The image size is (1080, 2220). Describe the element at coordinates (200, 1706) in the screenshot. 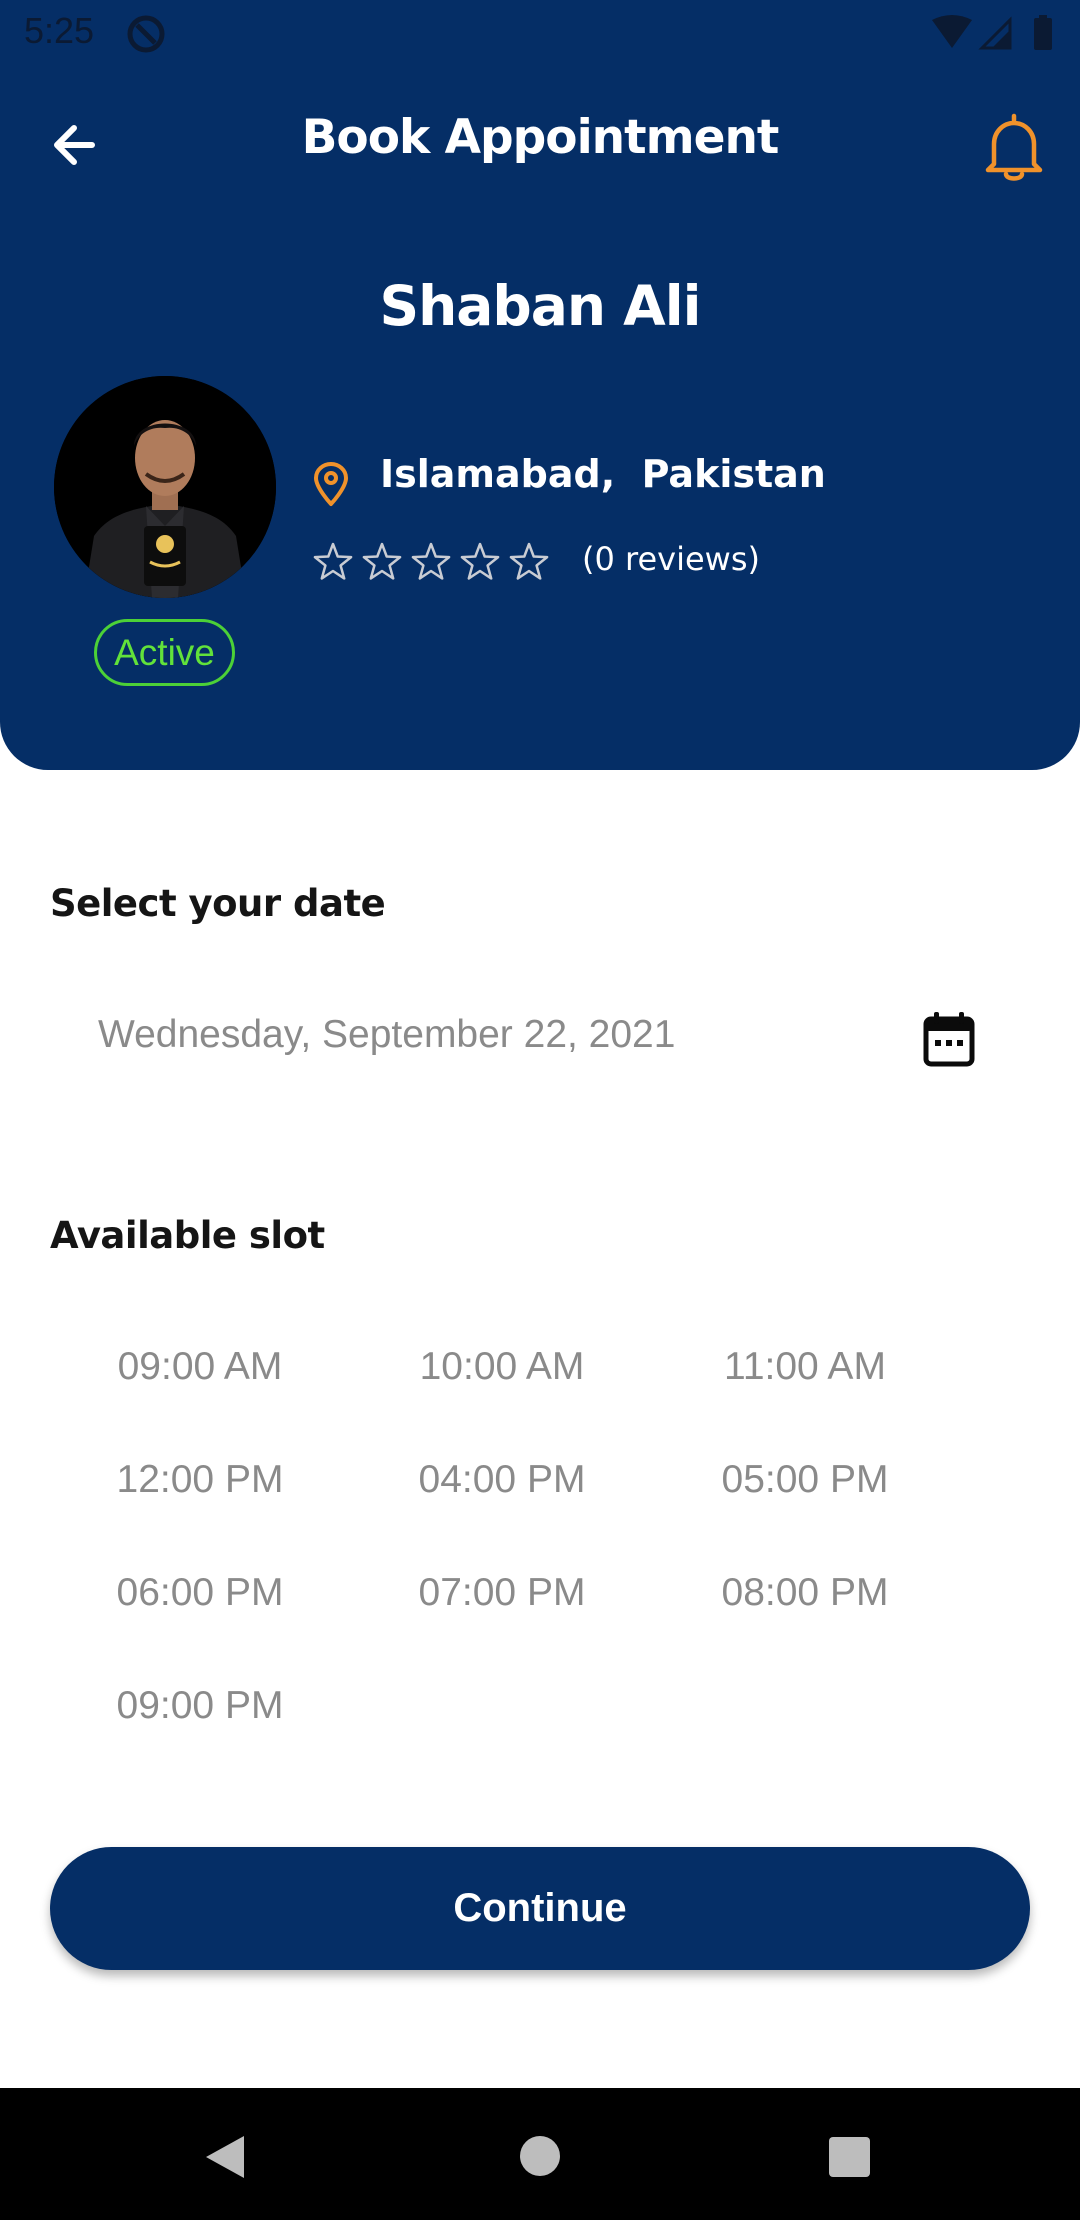

I see `time-slot: 09:00 PM` at that location.